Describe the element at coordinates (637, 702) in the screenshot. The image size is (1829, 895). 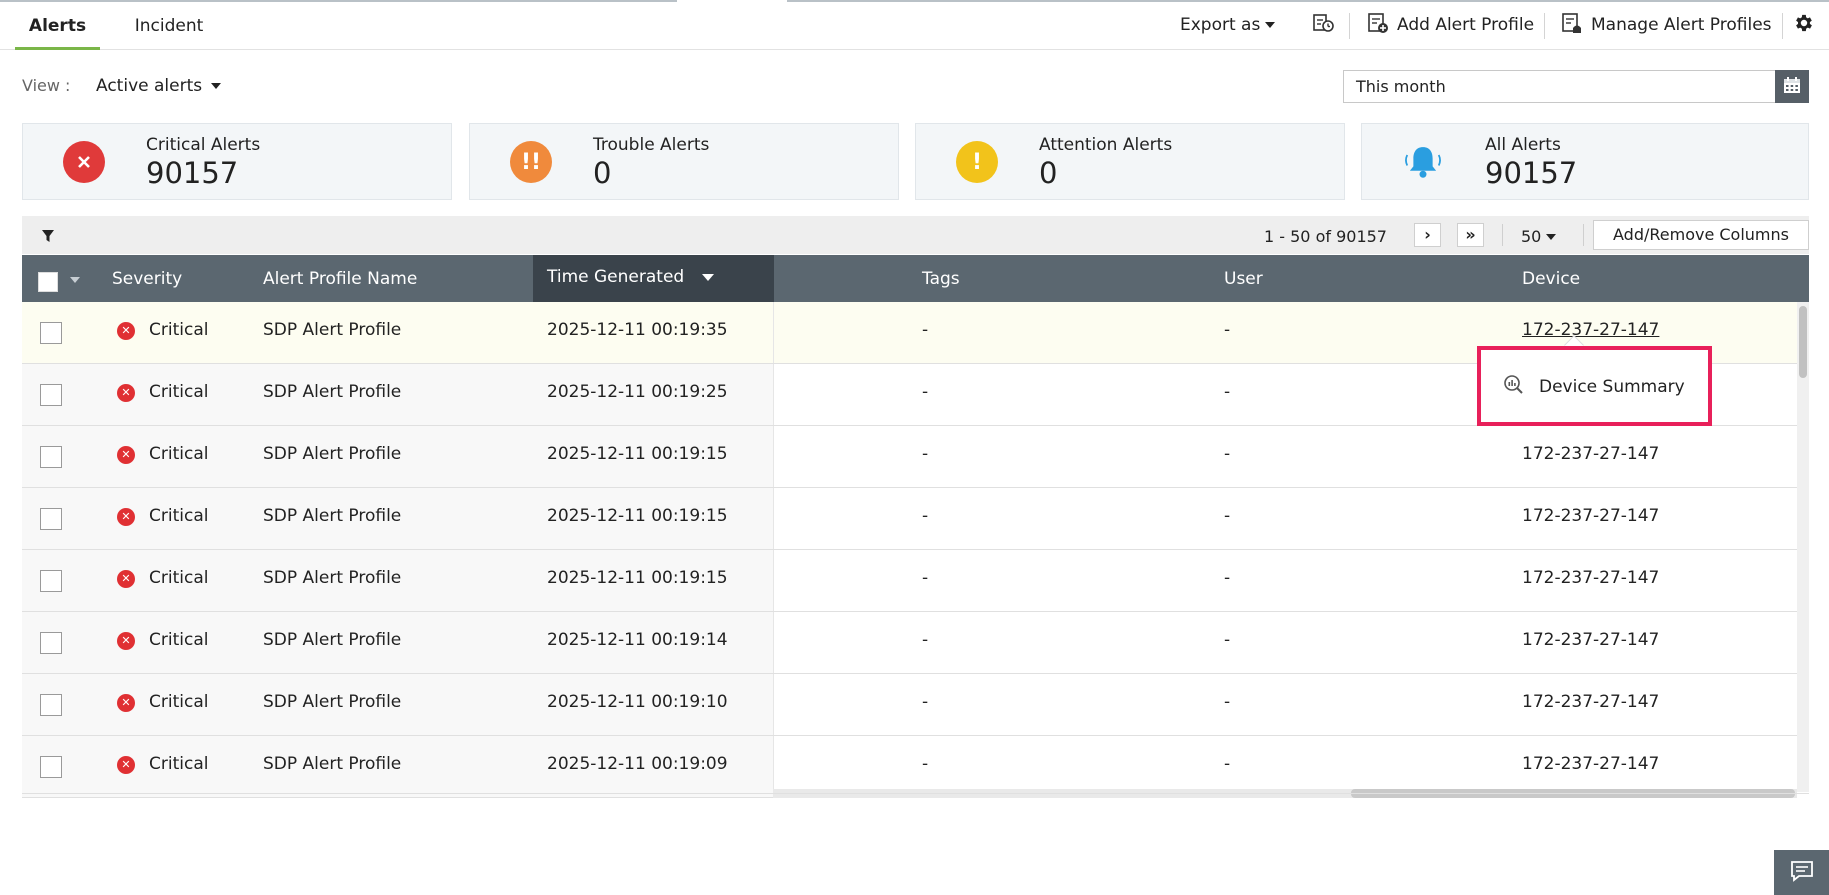
I see `time-generated-cell: 2025-12-11 00:19:10` at that location.